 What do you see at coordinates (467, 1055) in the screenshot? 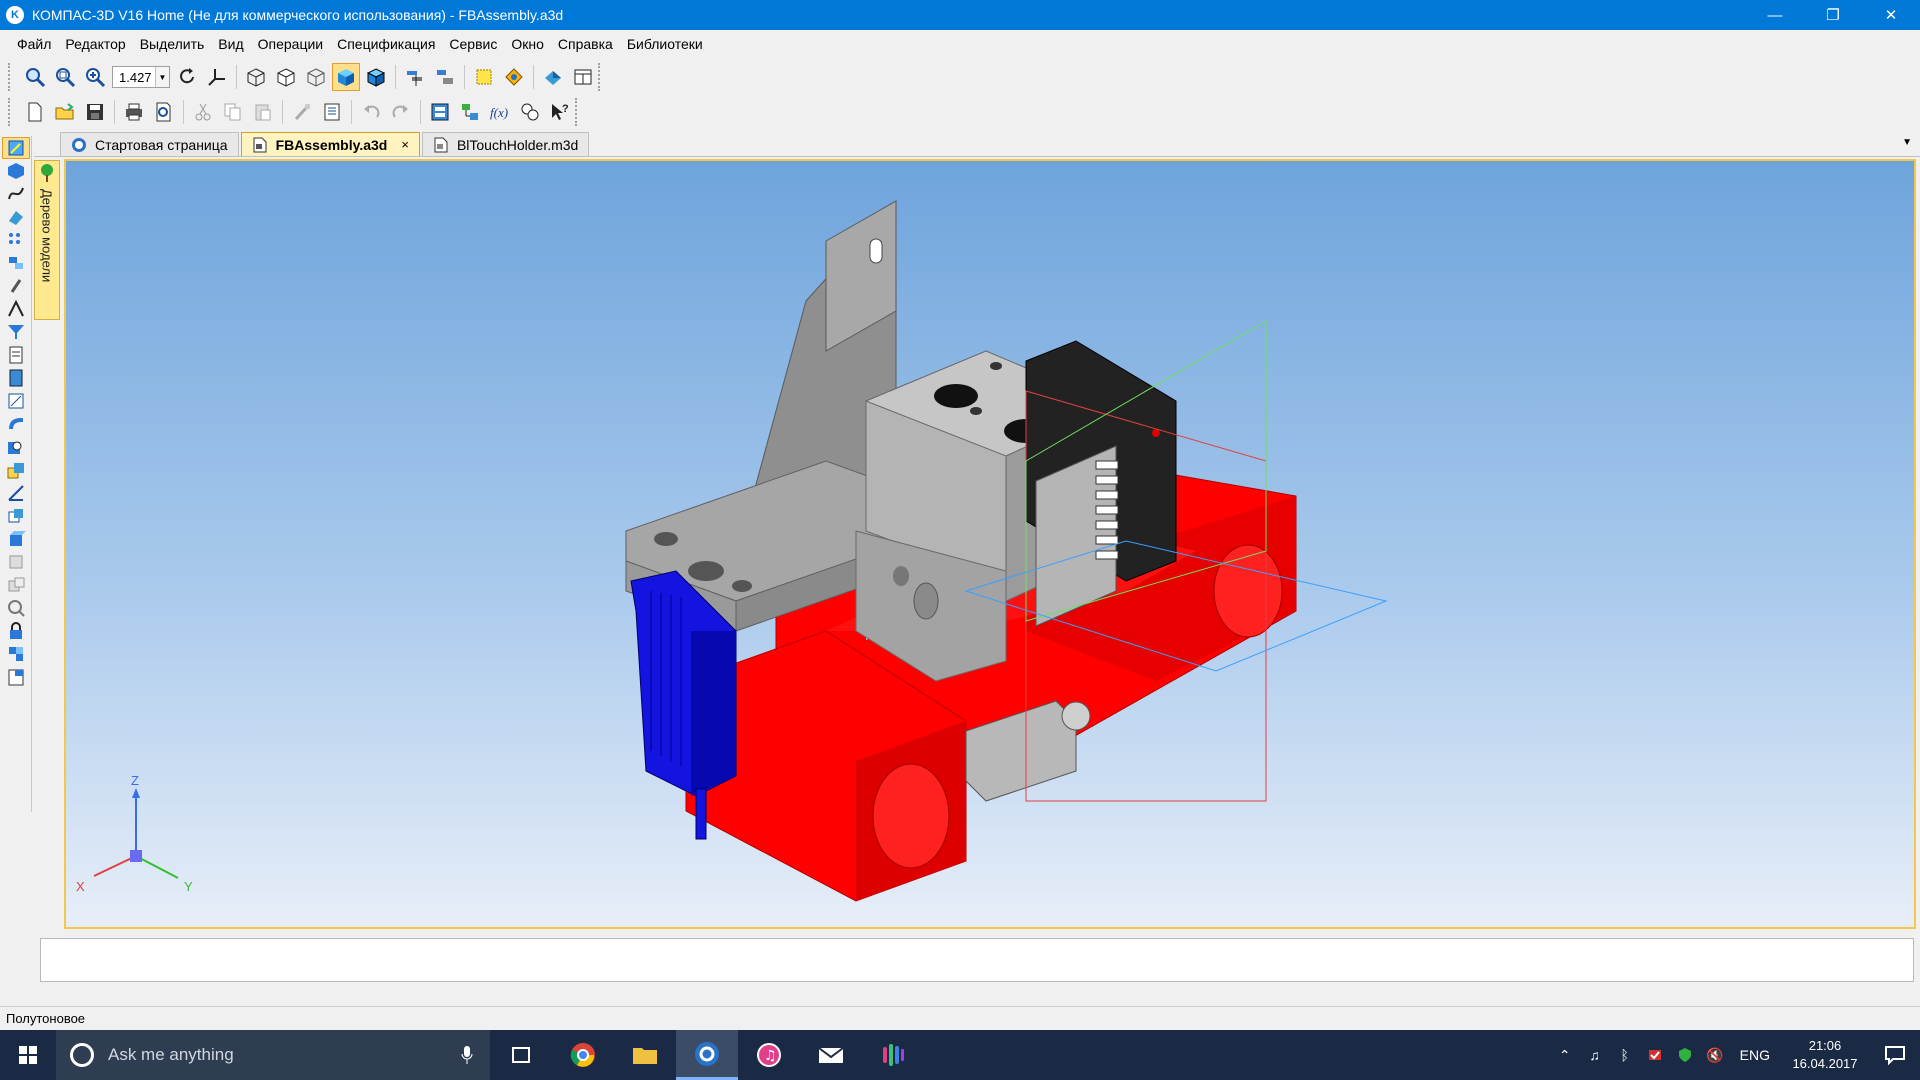
I see `microphone-icon` at bounding box center [467, 1055].